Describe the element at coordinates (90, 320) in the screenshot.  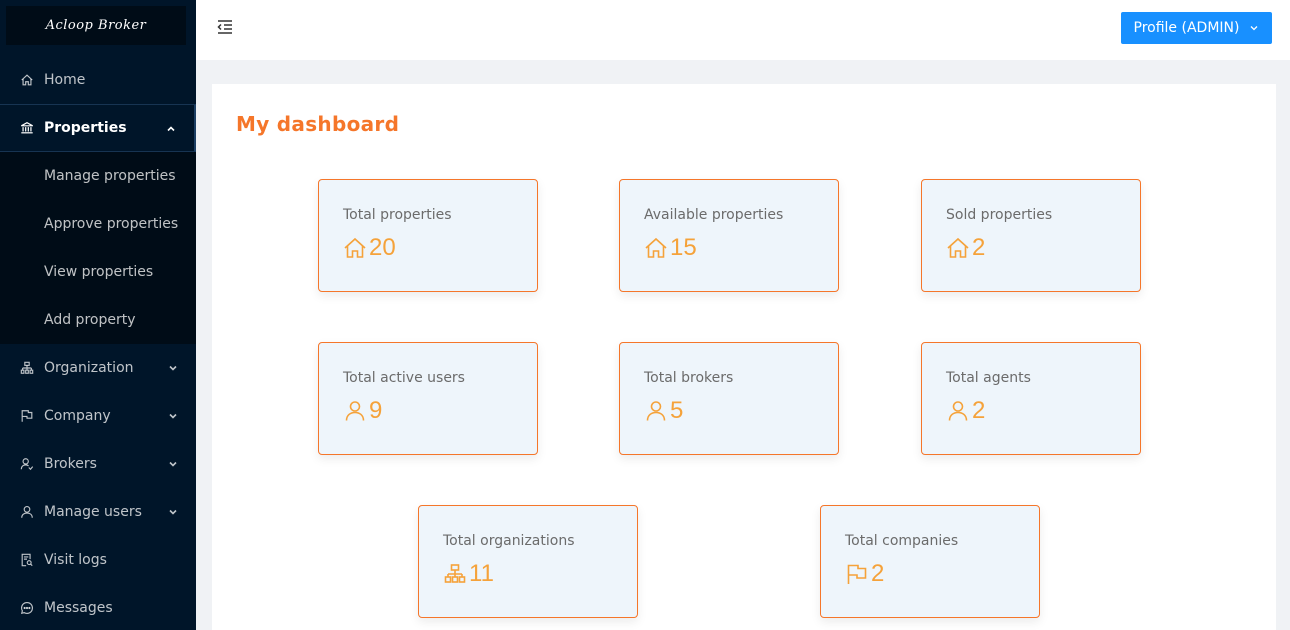
I see `sidebar-subitem-label: Add property` at that location.